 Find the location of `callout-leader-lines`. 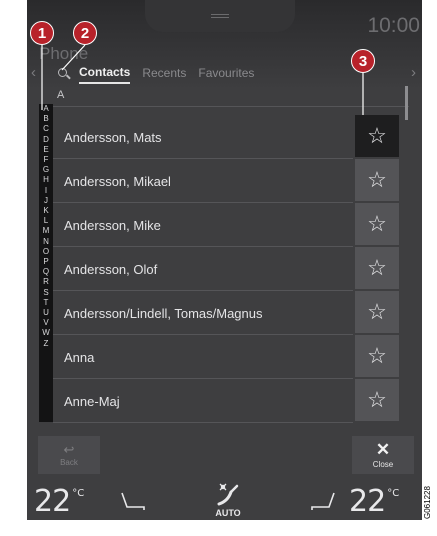

callout-leader-lines is located at coordinates (202, 79).